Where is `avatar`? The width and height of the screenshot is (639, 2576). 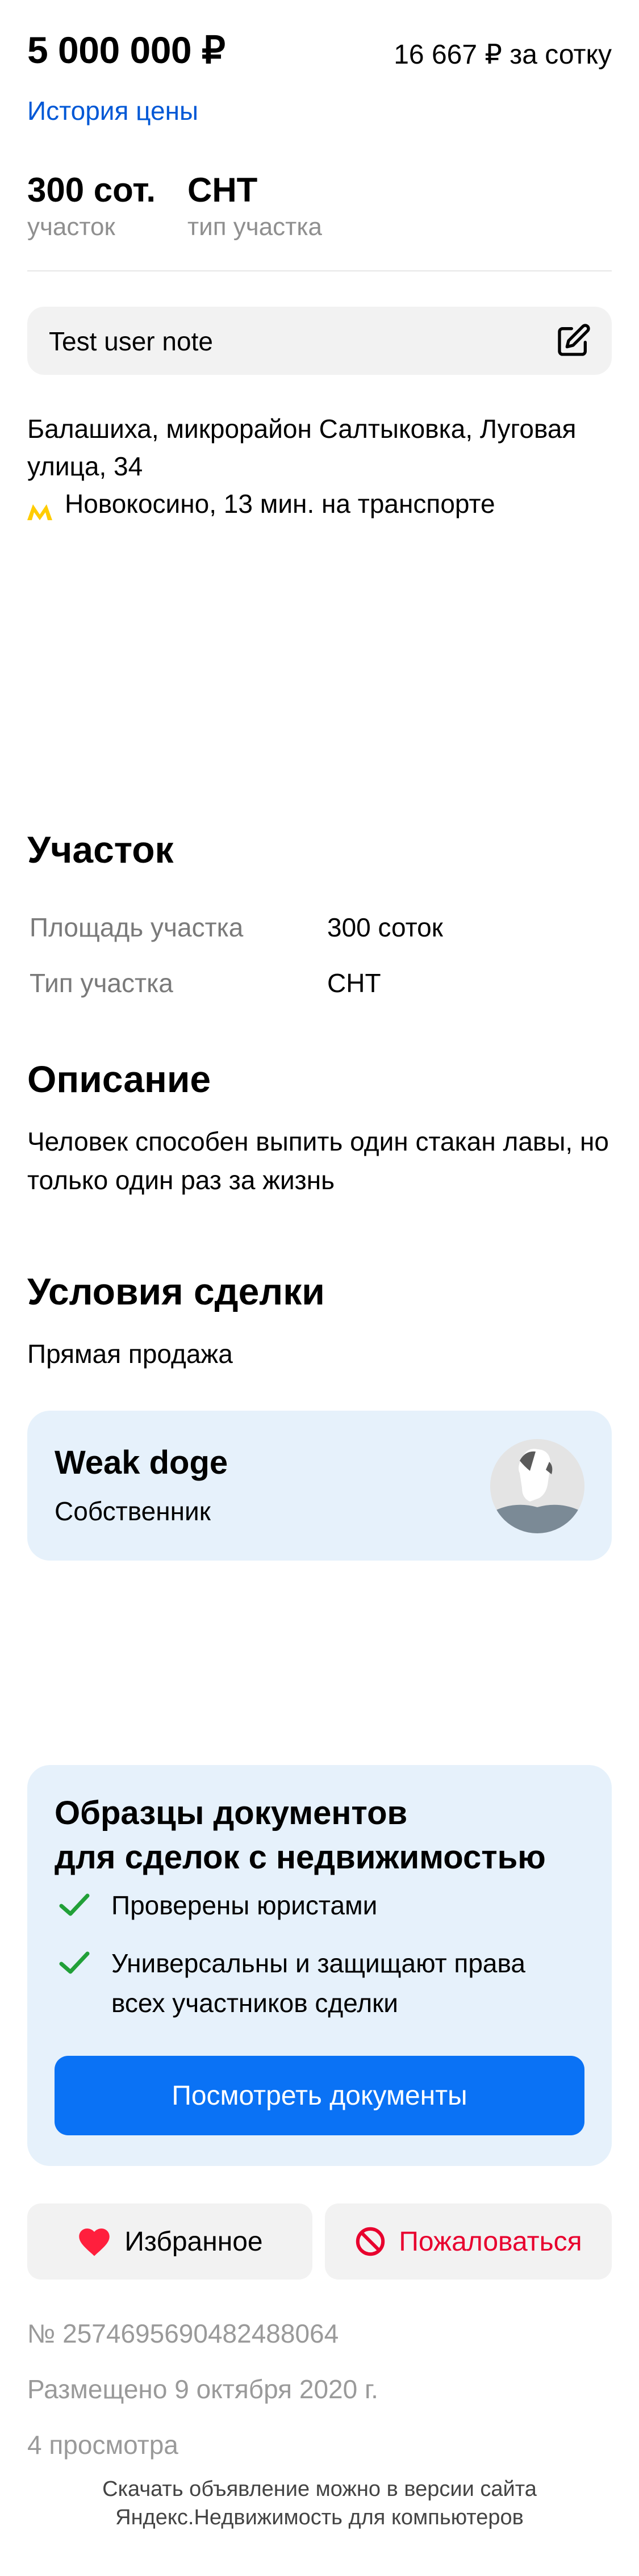
avatar is located at coordinates (537, 1486).